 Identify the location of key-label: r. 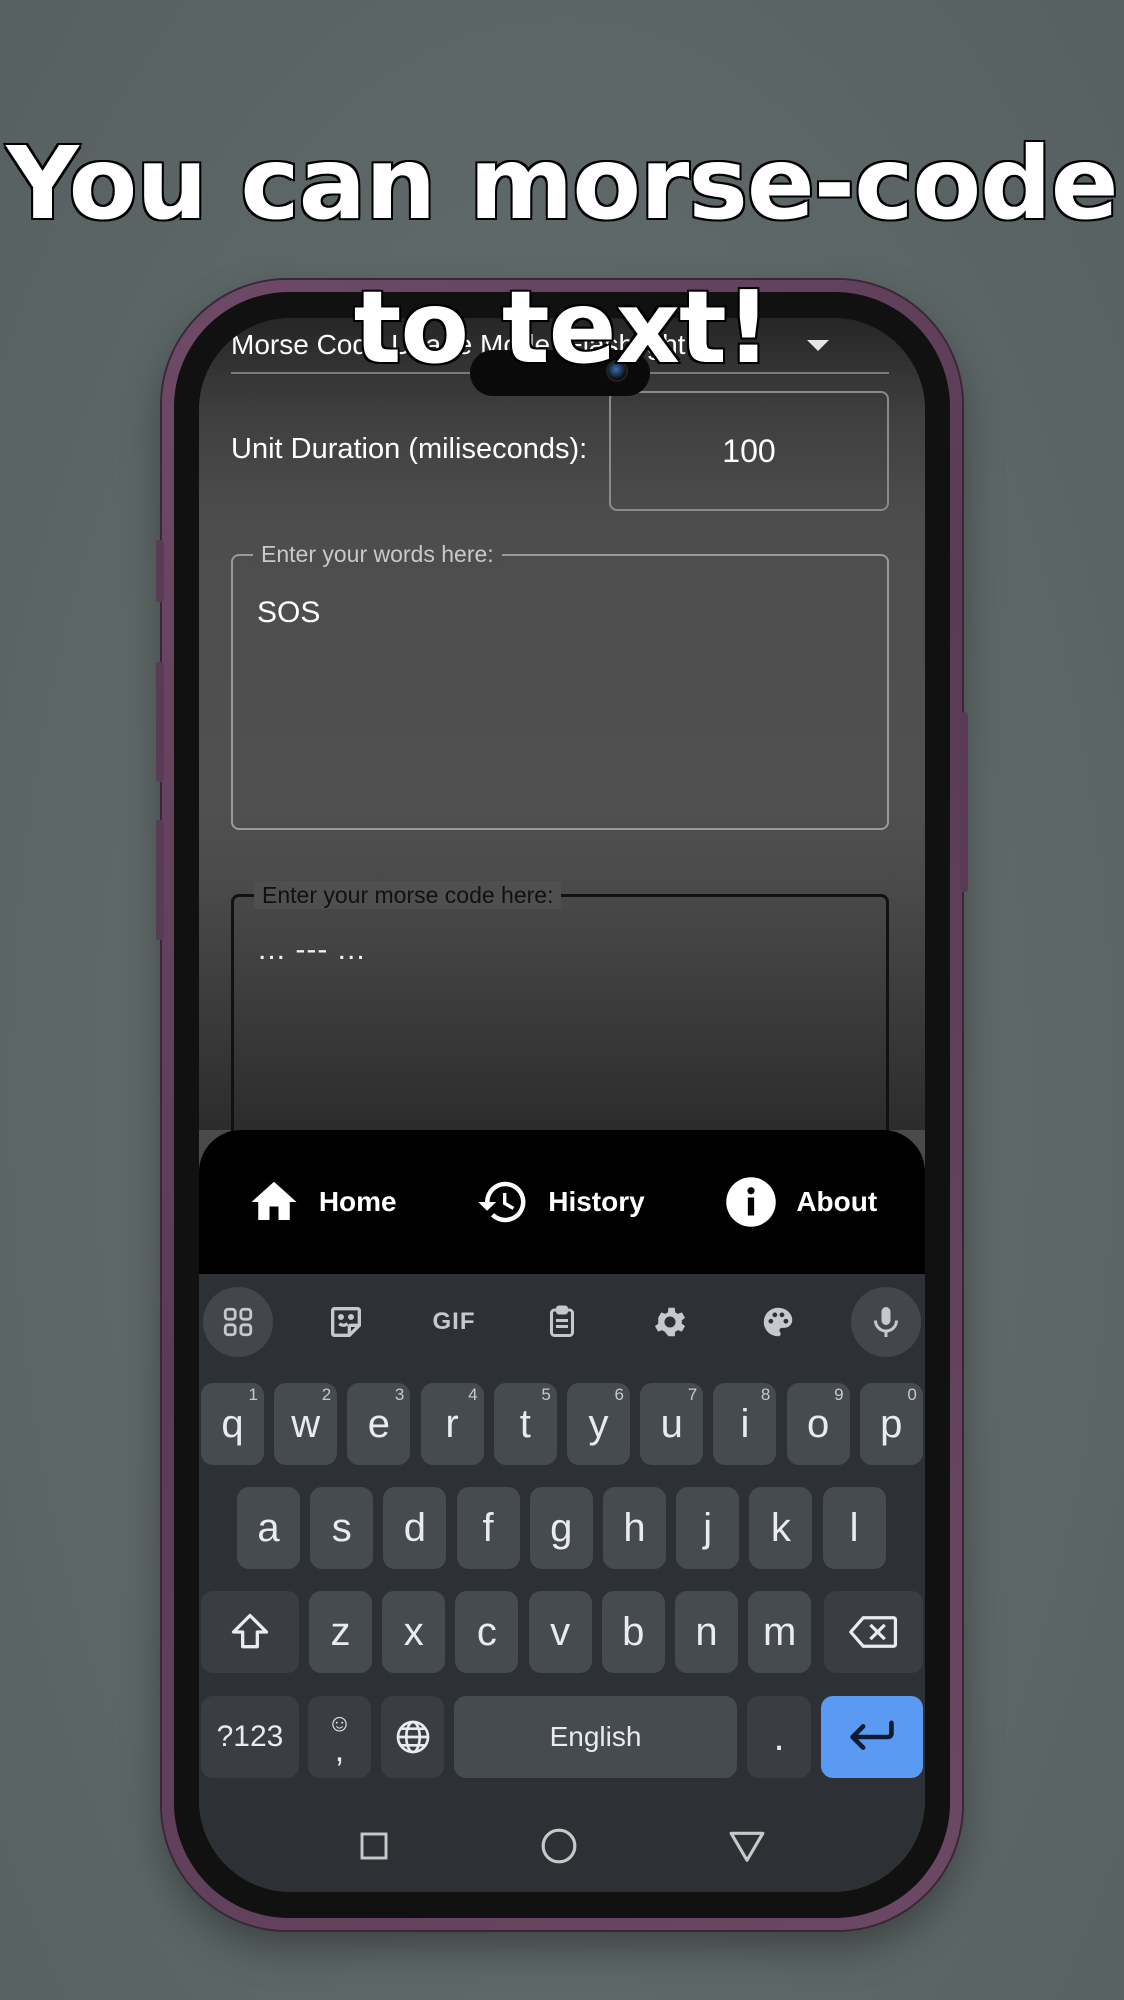
(452, 1423).